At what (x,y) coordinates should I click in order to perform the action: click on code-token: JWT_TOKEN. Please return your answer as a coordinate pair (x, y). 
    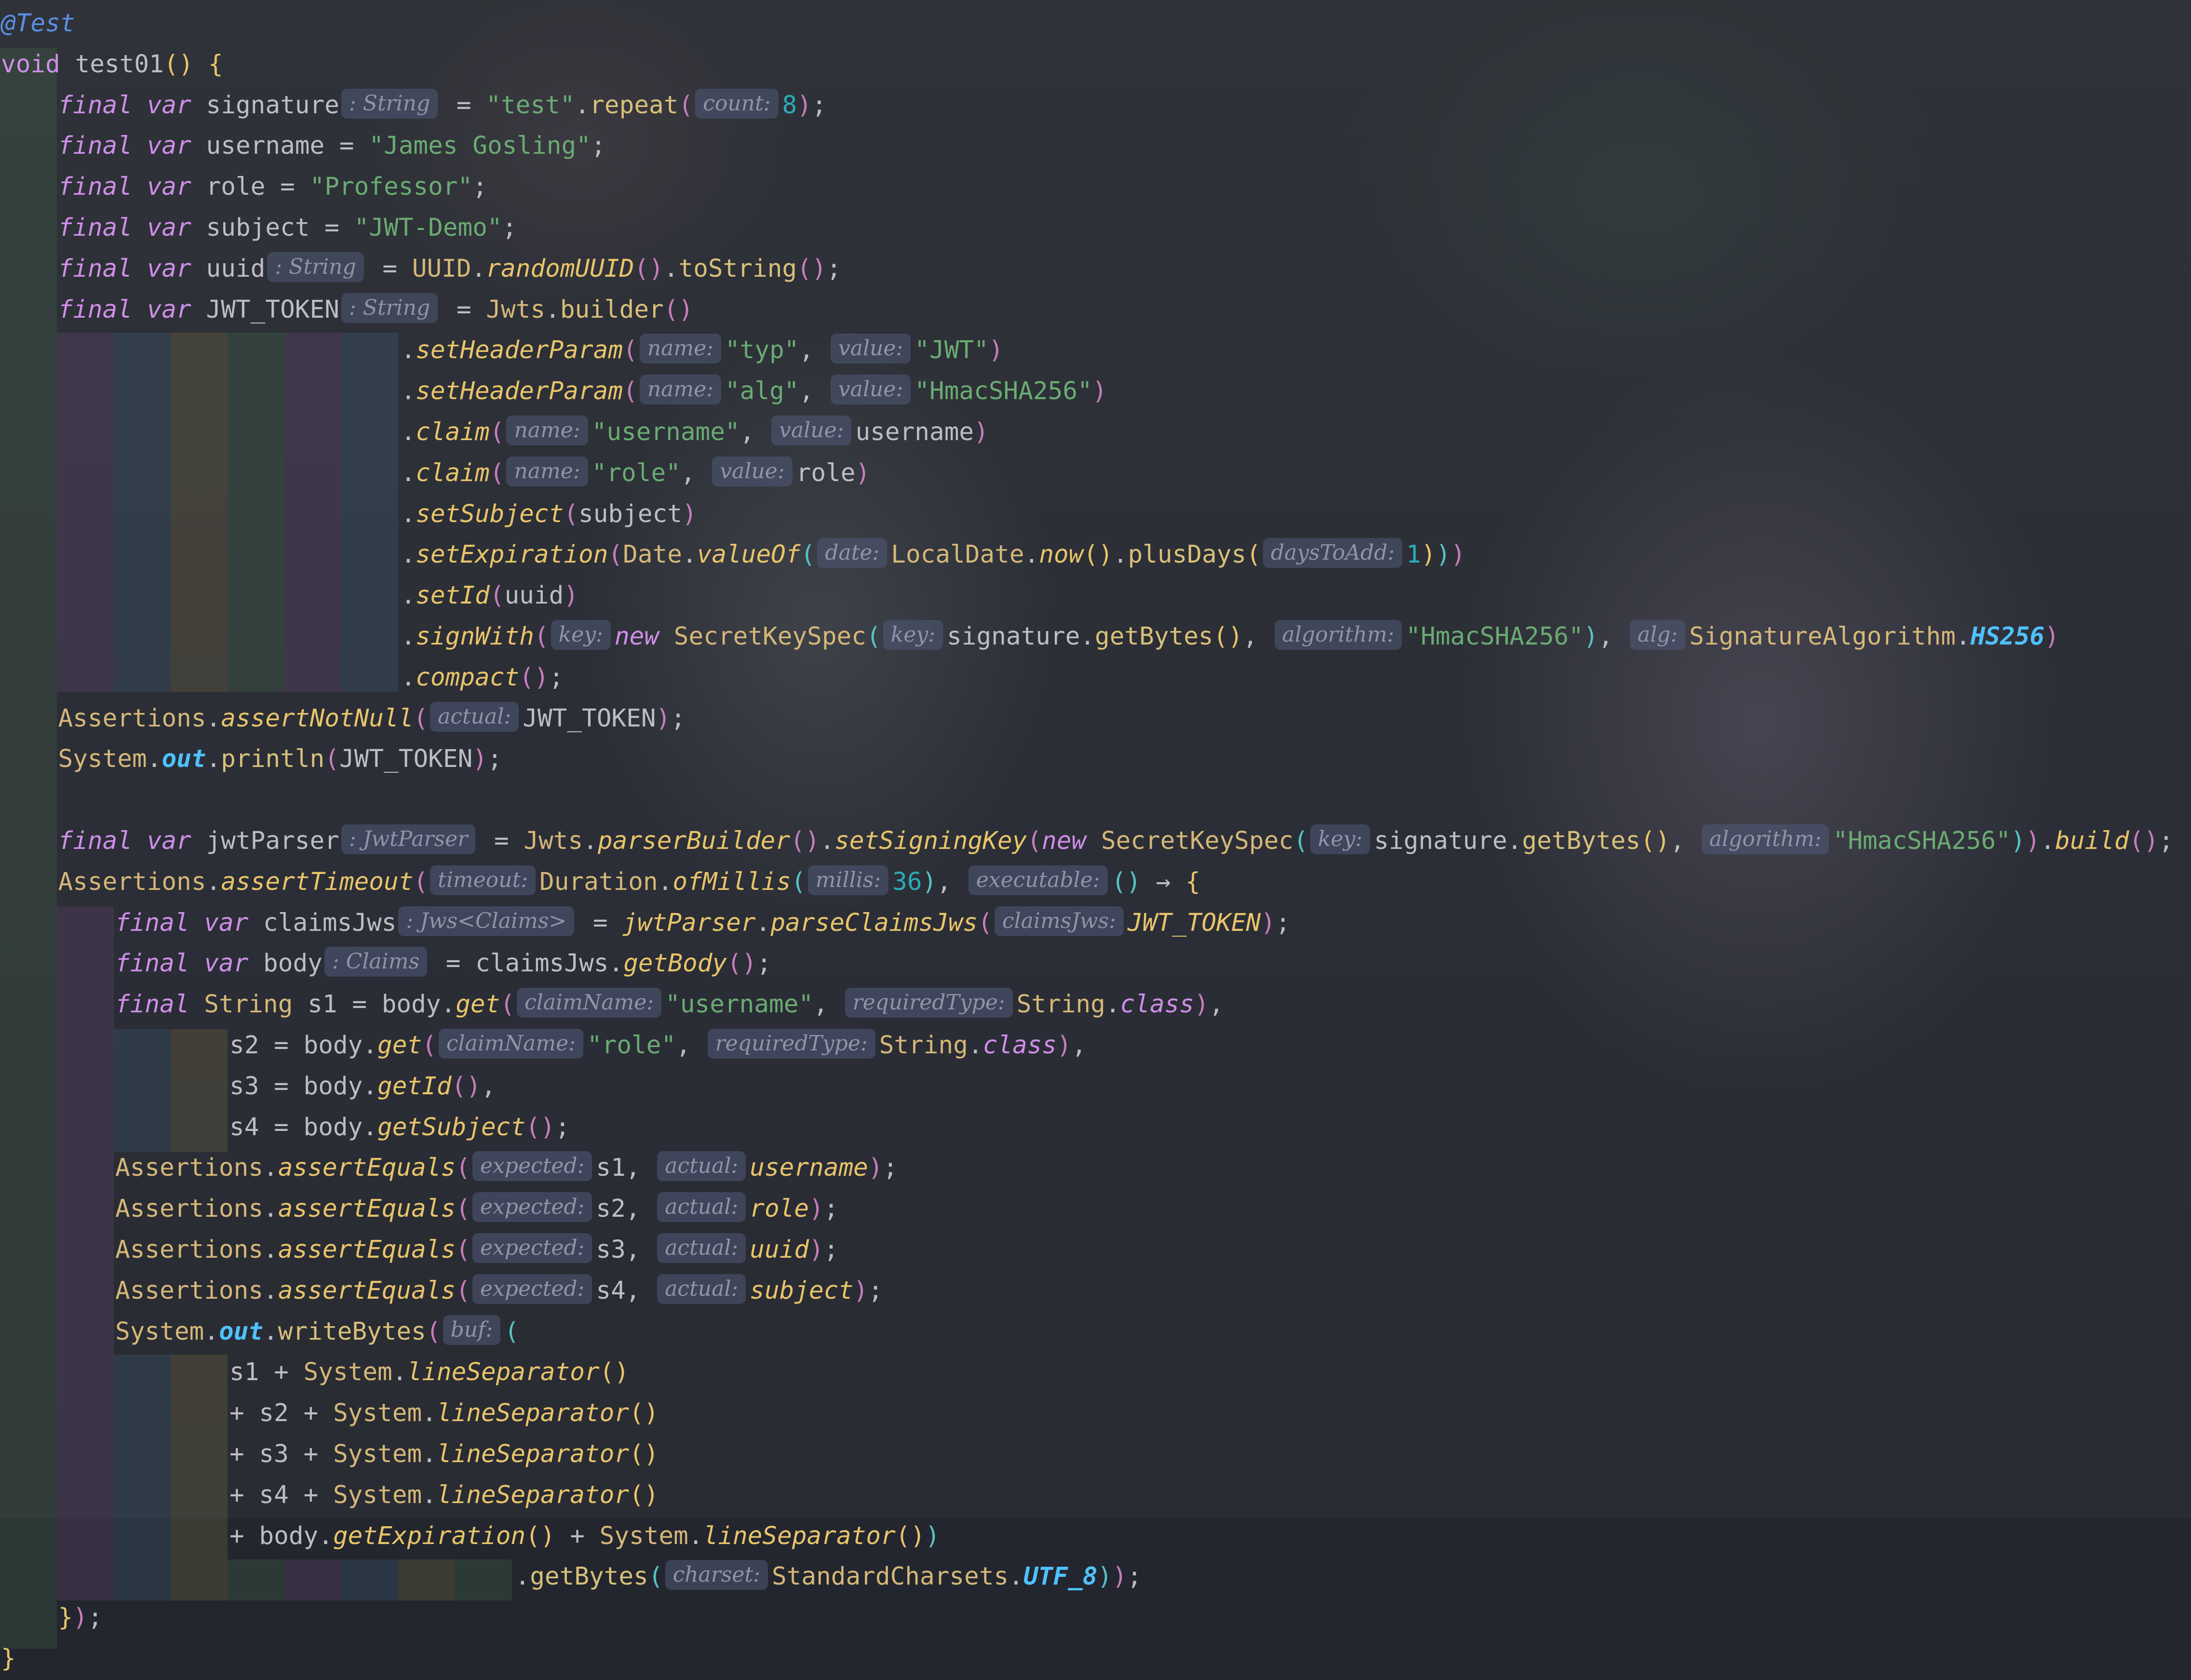
    Looking at the image, I should click on (272, 309).